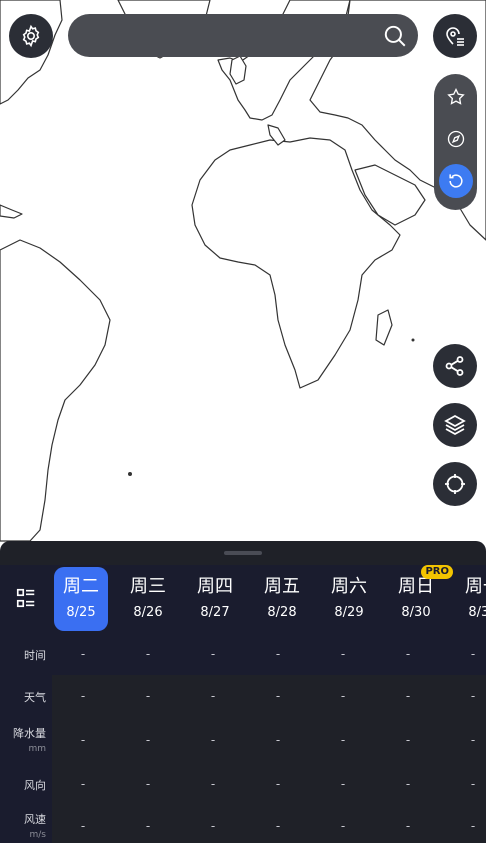  I want to click on forecast-row-wind-direction: 风向 - - - - - - -, so click(243, 783).